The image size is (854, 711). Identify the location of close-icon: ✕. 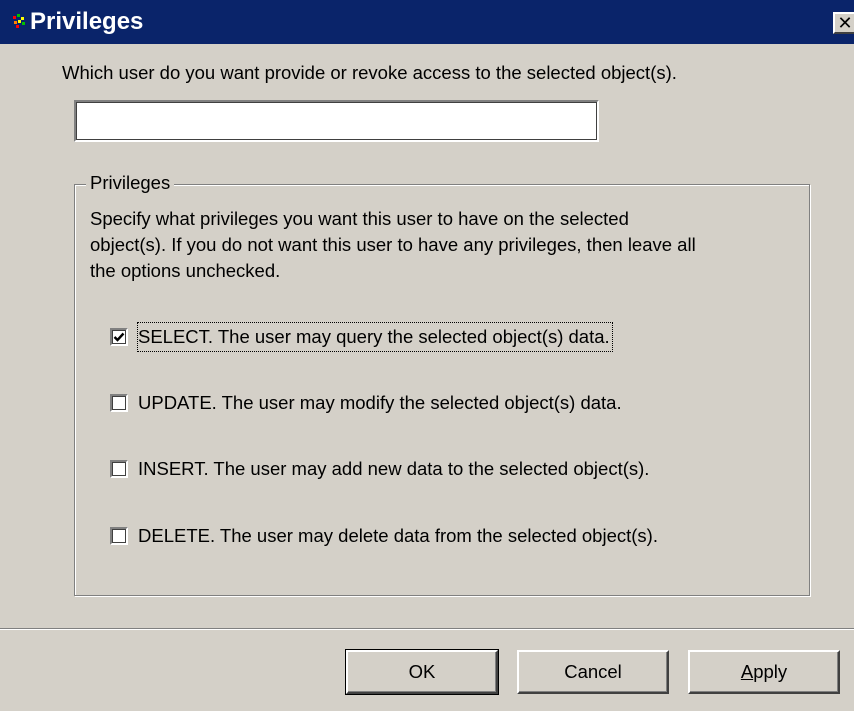
(845, 23).